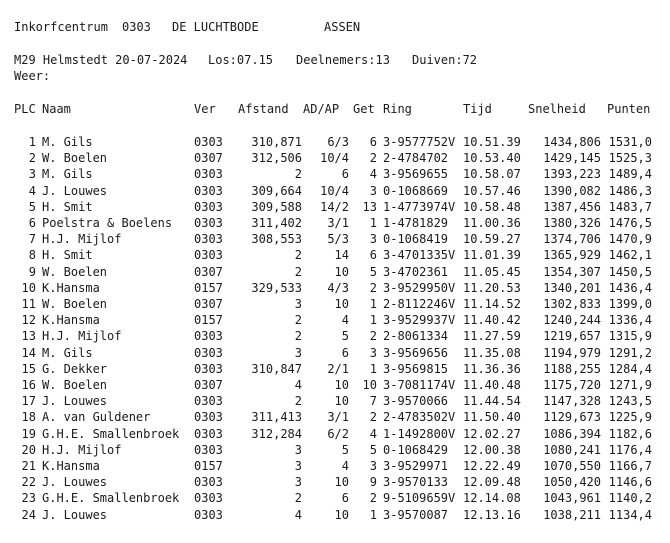 This screenshot has height=543, width=670. What do you see at coordinates (28, 482) in the screenshot?
I see `cell-plc: 22` at bounding box center [28, 482].